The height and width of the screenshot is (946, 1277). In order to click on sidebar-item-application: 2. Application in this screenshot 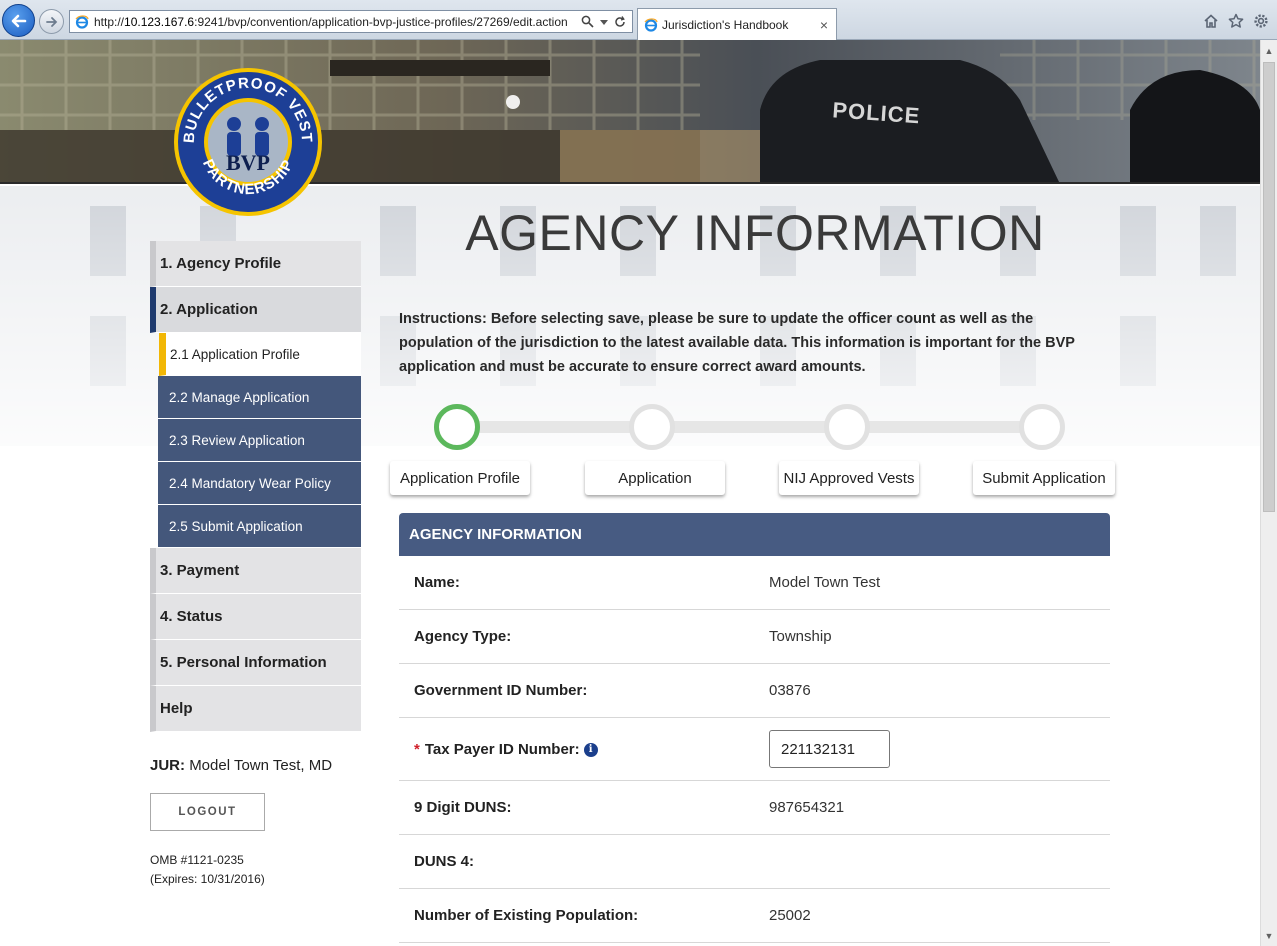, I will do `click(255, 310)`.